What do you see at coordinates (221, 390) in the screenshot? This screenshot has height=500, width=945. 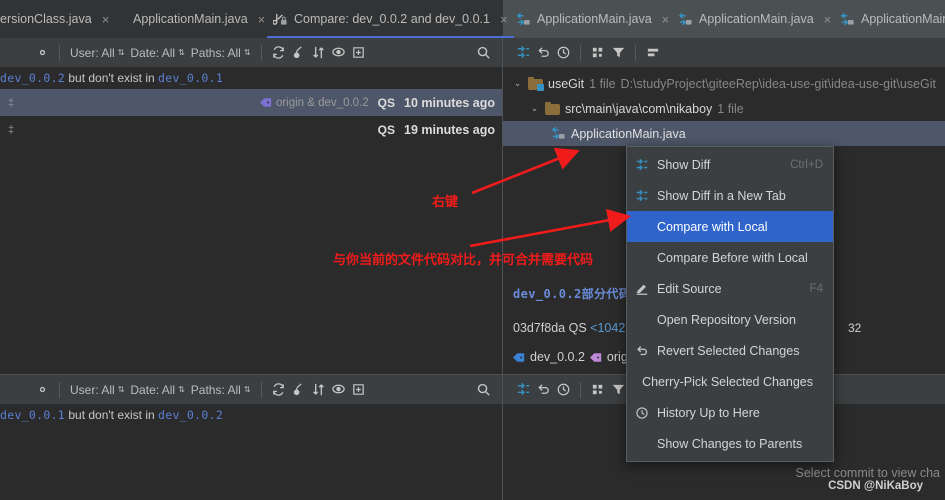 I see `paths-filter-bottom: Paths: All ⇅` at bounding box center [221, 390].